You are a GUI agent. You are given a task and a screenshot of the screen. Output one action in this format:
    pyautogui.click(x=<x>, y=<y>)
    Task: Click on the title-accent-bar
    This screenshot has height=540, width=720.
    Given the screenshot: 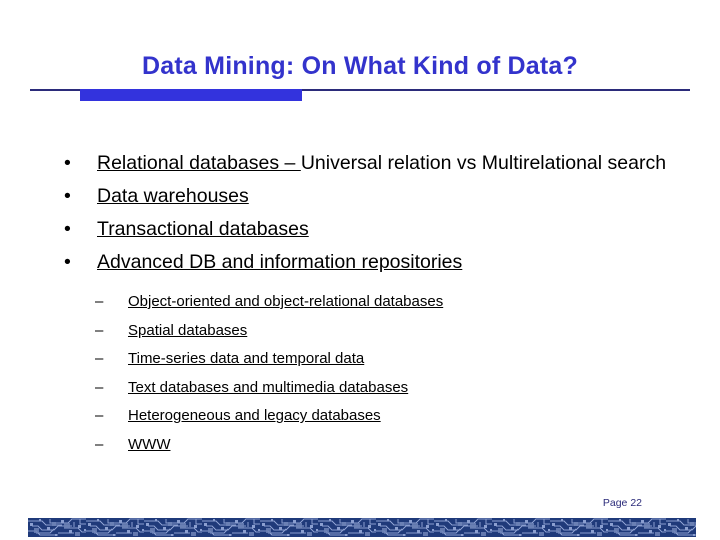 What is the action you would take?
    pyautogui.click(x=191, y=95)
    